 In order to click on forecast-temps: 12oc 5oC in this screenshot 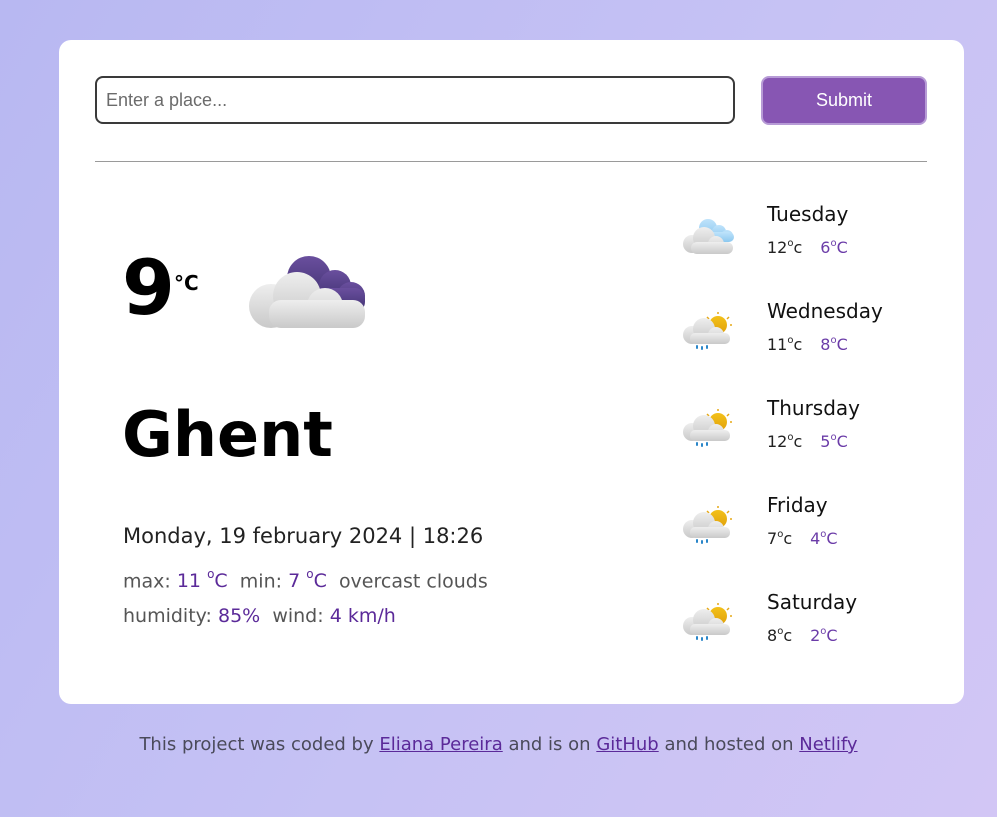, I will do `click(807, 441)`.